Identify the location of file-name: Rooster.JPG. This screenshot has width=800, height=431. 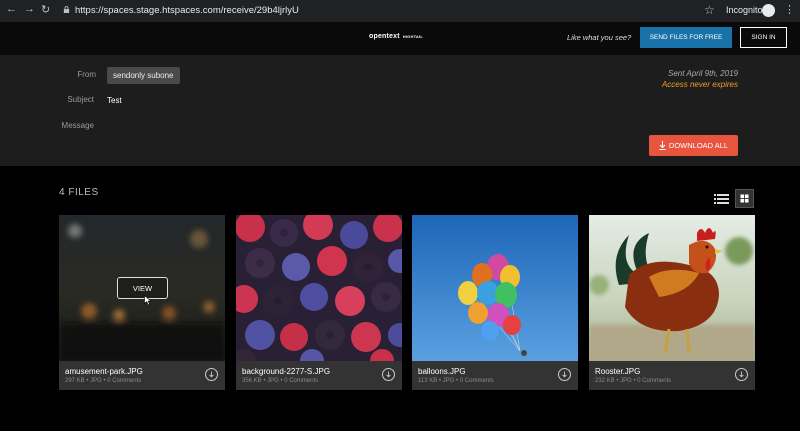
(617, 371).